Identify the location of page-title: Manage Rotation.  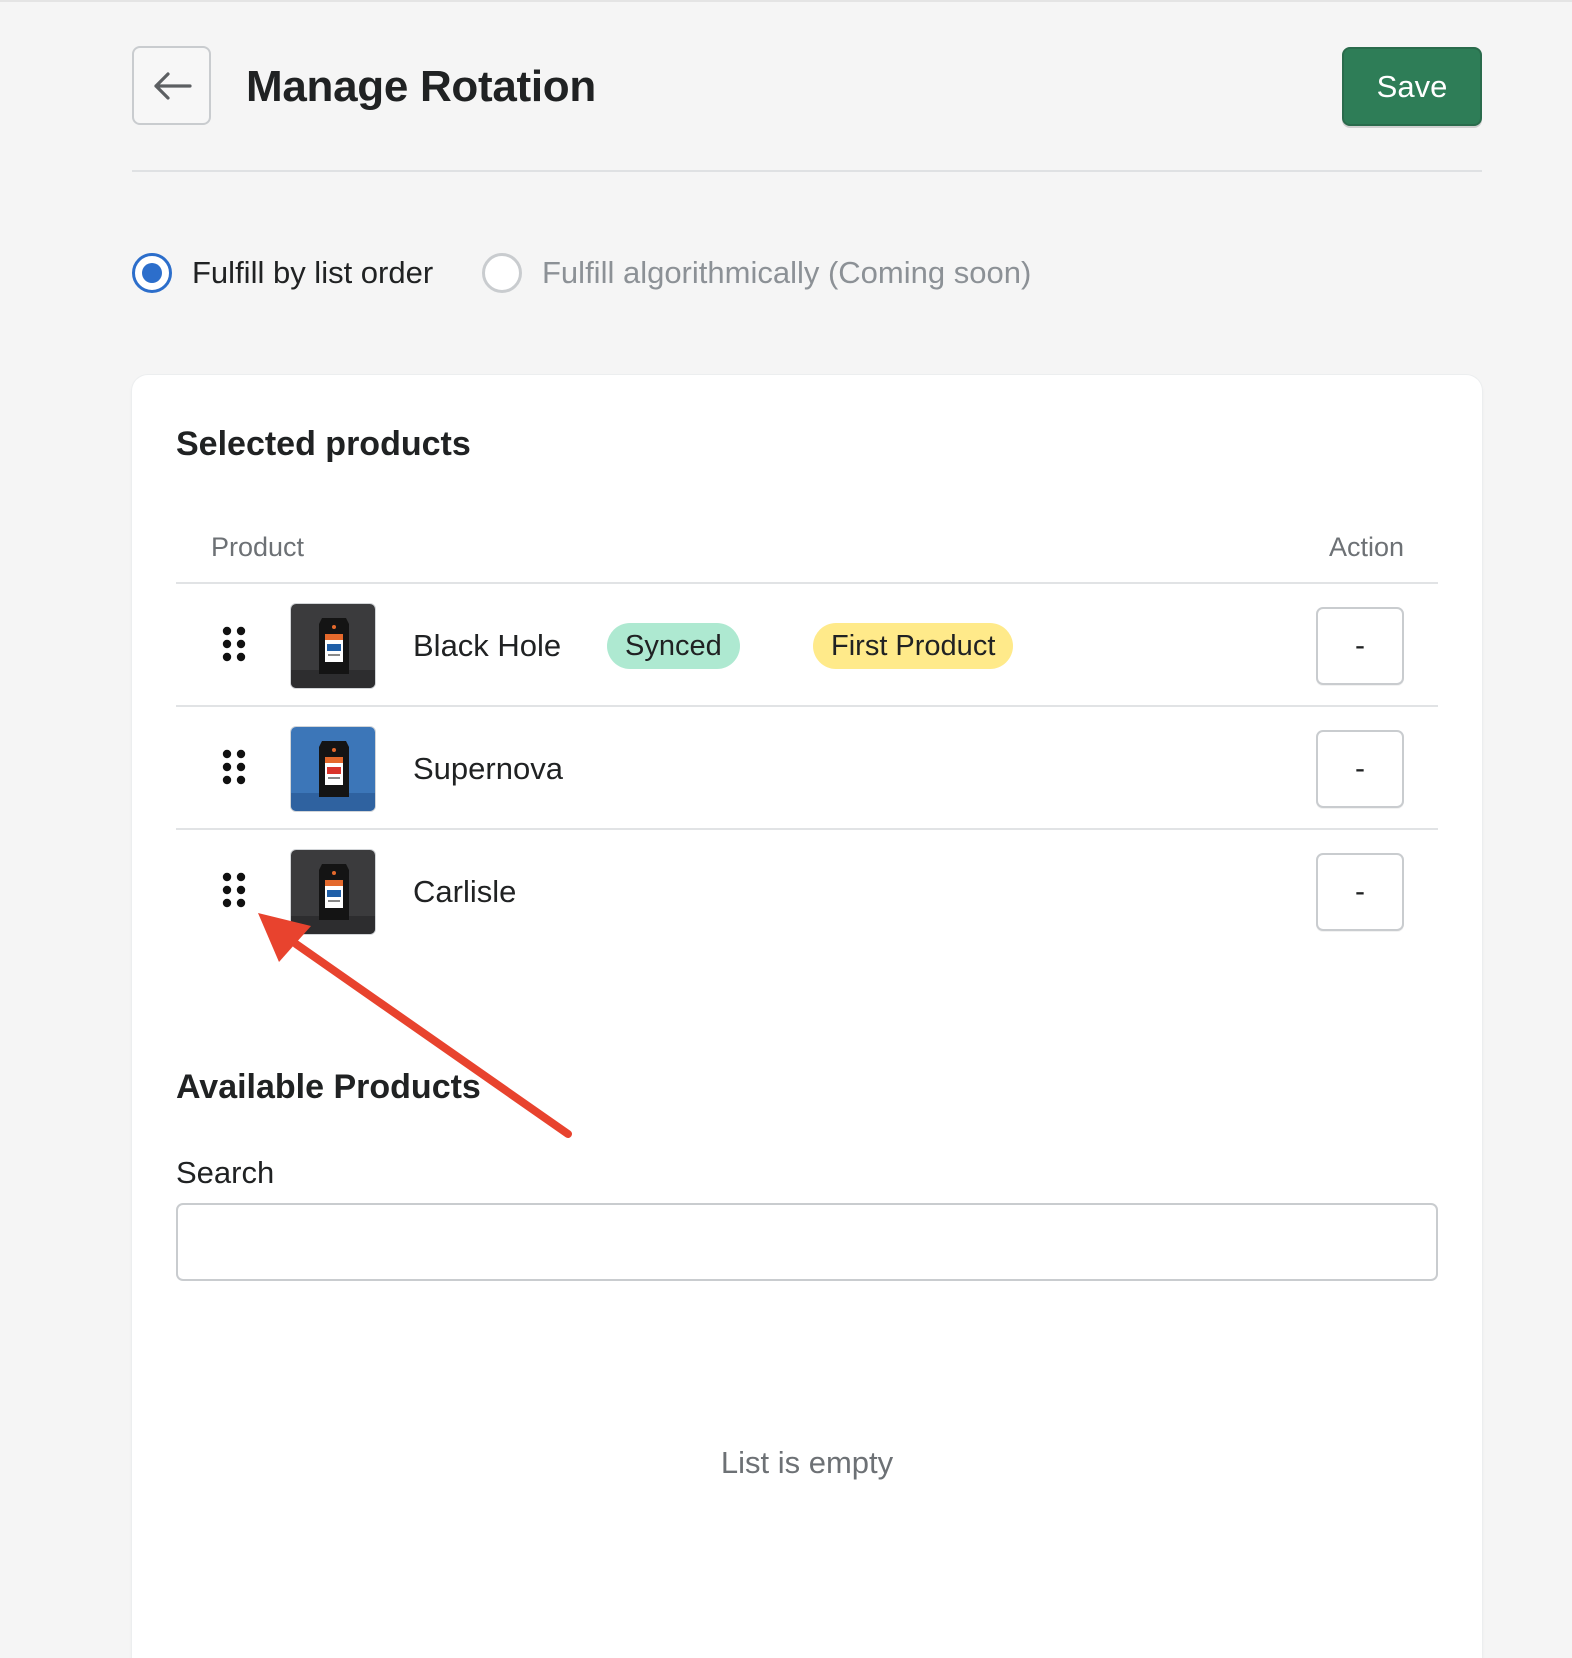
(421, 86).